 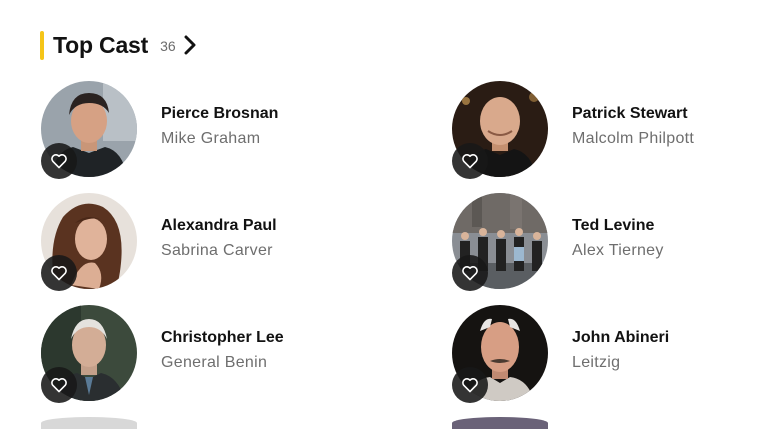 I want to click on character-name: Malcolm Philpott, so click(x=633, y=138).